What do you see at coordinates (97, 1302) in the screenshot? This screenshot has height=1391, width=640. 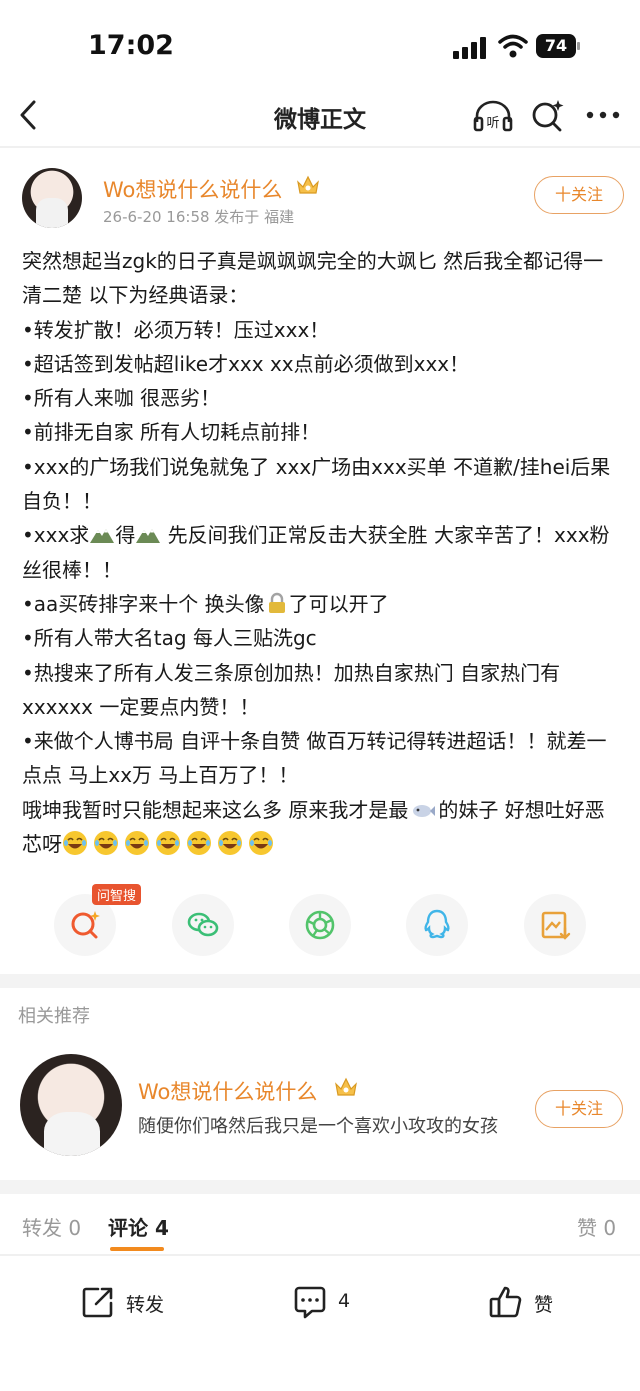 I see `repost-icon` at bounding box center [97, 1302].